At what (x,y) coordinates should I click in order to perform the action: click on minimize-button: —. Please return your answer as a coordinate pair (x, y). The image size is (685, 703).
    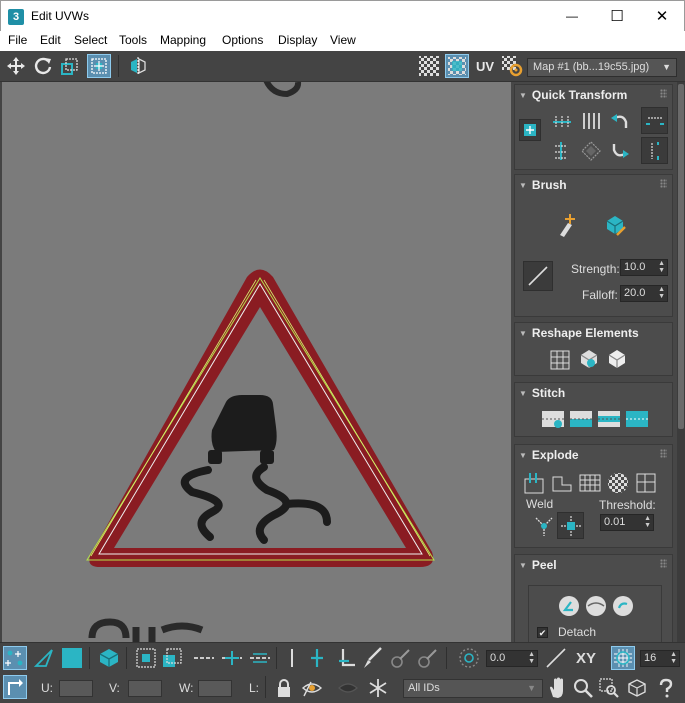
    Looking at the image, I should click on (572, 16).